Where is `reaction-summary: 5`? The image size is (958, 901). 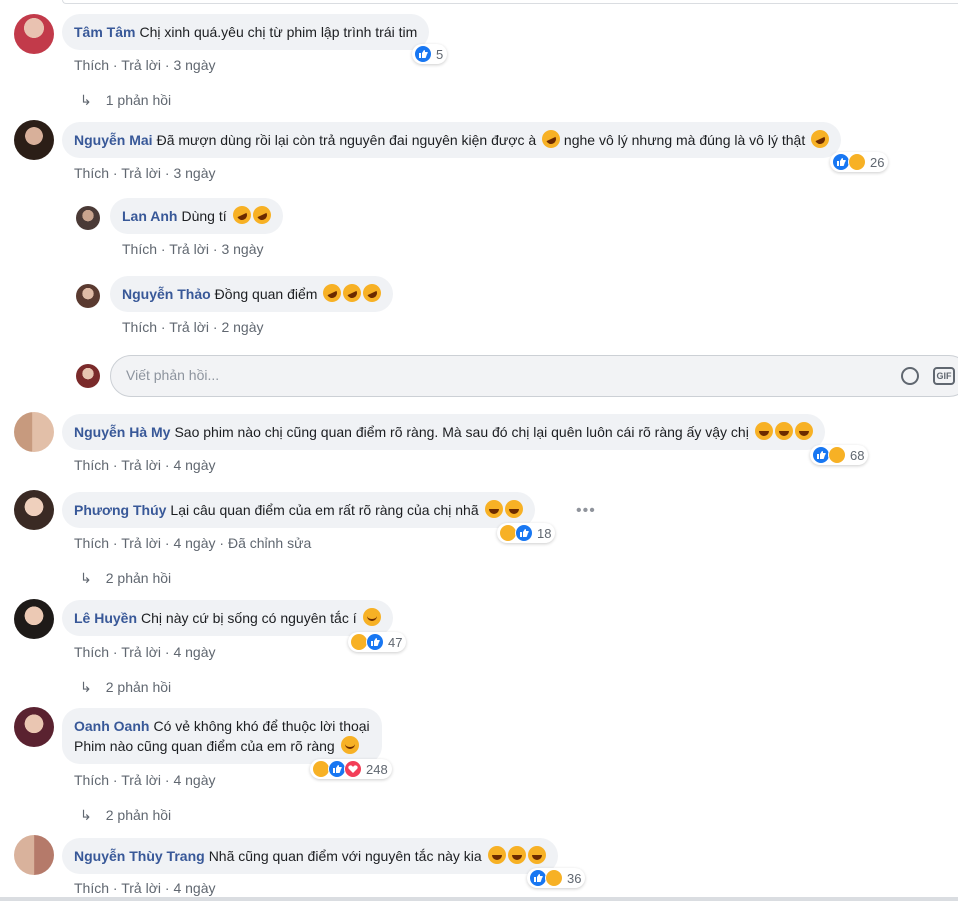 reaction-summary: 5 is located at coordinates (430, 54).